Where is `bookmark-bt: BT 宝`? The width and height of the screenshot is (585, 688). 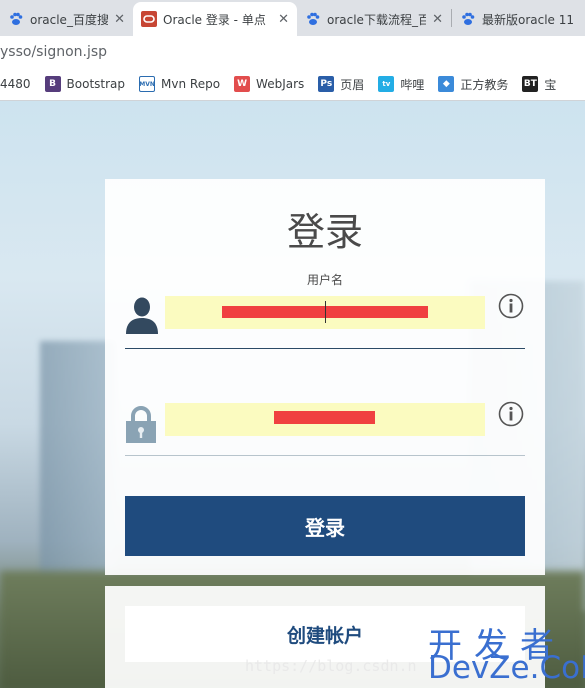
bookmark-bt: BT 宝 is located at coordinates (539, 84).